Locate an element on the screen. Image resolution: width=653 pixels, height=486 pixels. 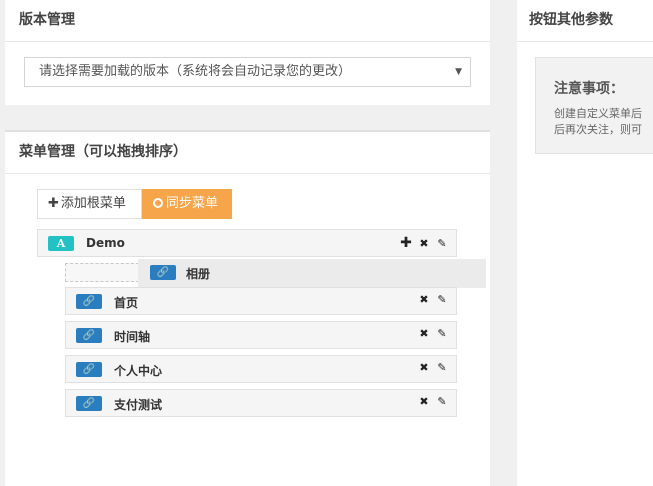
menu-item-child: 🔗 时间轴 ✖ ✎ is located at coordinates (261, 335).